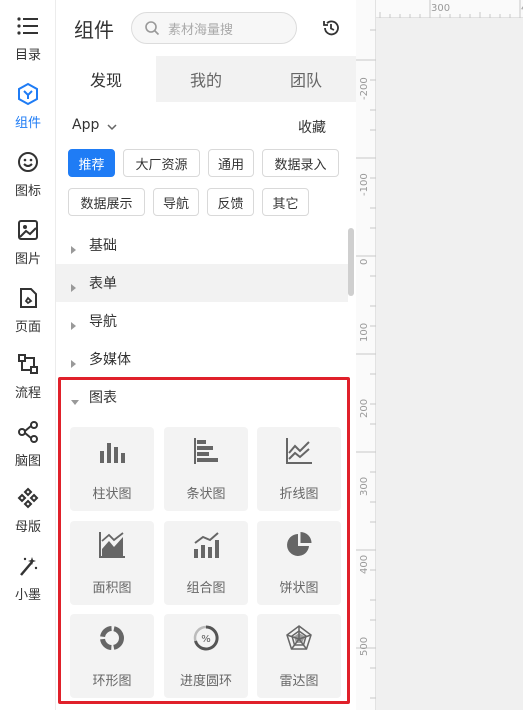  What do you see at coordinates (299, 563) in the screenshot?
I see `card-pie-chart: 饼状图` at bounding box center [299, 563].